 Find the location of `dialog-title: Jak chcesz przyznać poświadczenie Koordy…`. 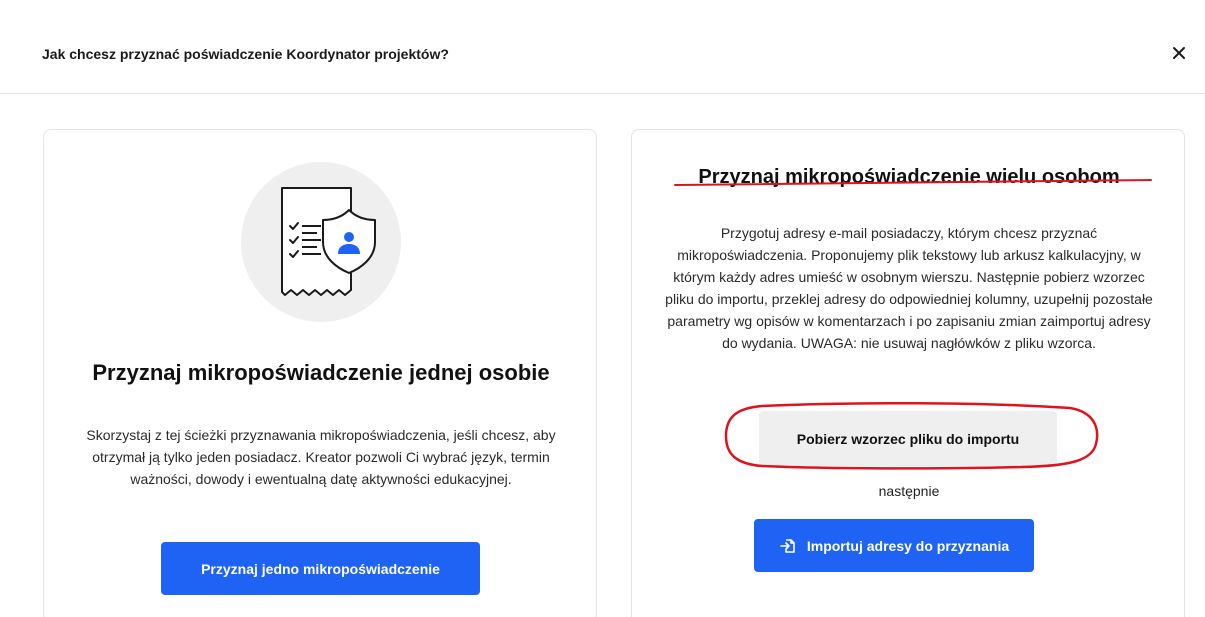

dialog-title: Jak chcesz przyznać poświadczenie Koordy… is located at coordinates (245, 54).